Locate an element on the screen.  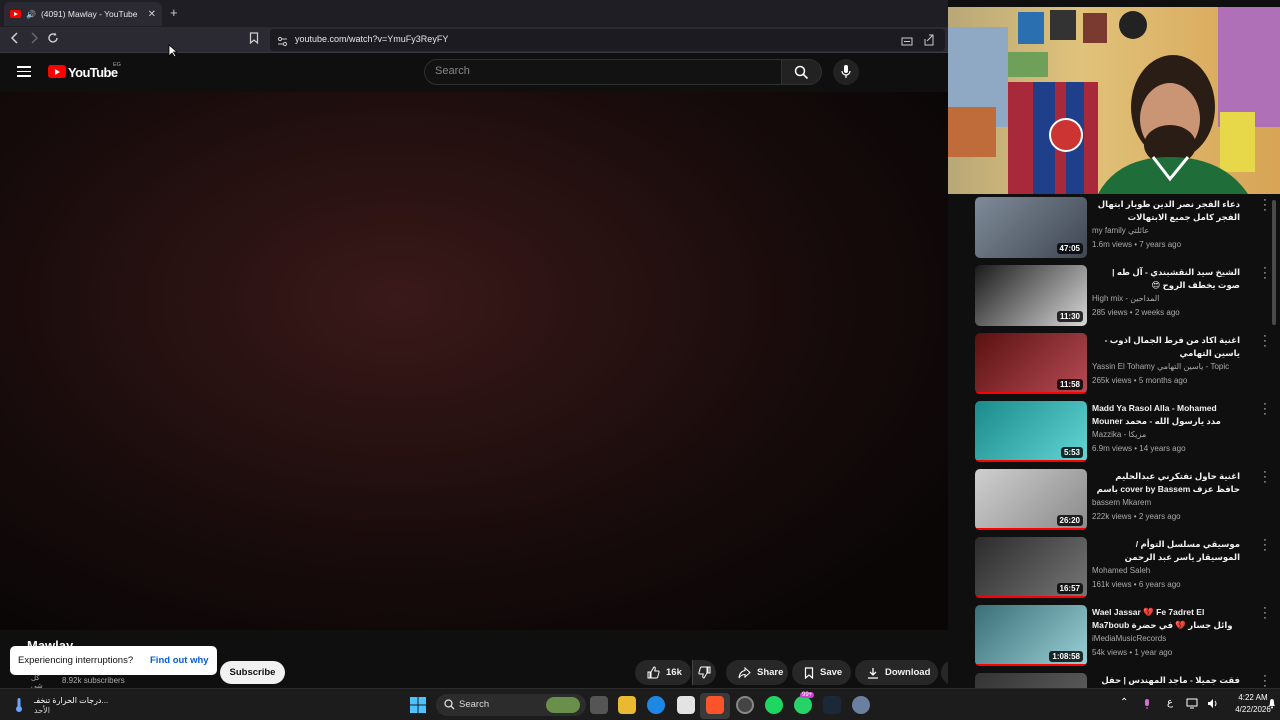
recommended-video-title: فقت جميلا - ماجد المهندس | حفل ليلة is located at coordinates (1166, 681).